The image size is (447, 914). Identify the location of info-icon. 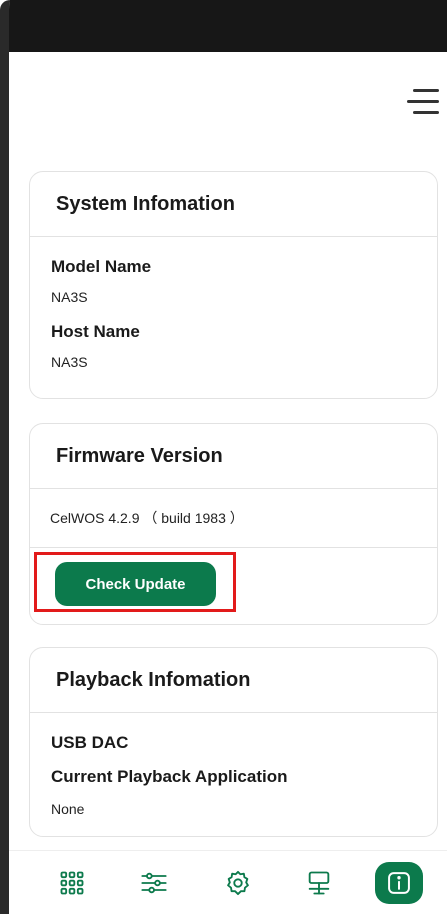
(399, 883).